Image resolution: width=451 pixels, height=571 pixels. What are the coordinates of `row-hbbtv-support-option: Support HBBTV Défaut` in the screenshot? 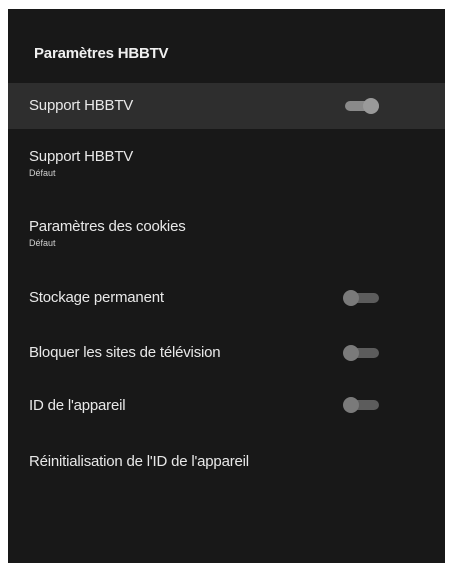 It's located at (226, 163).